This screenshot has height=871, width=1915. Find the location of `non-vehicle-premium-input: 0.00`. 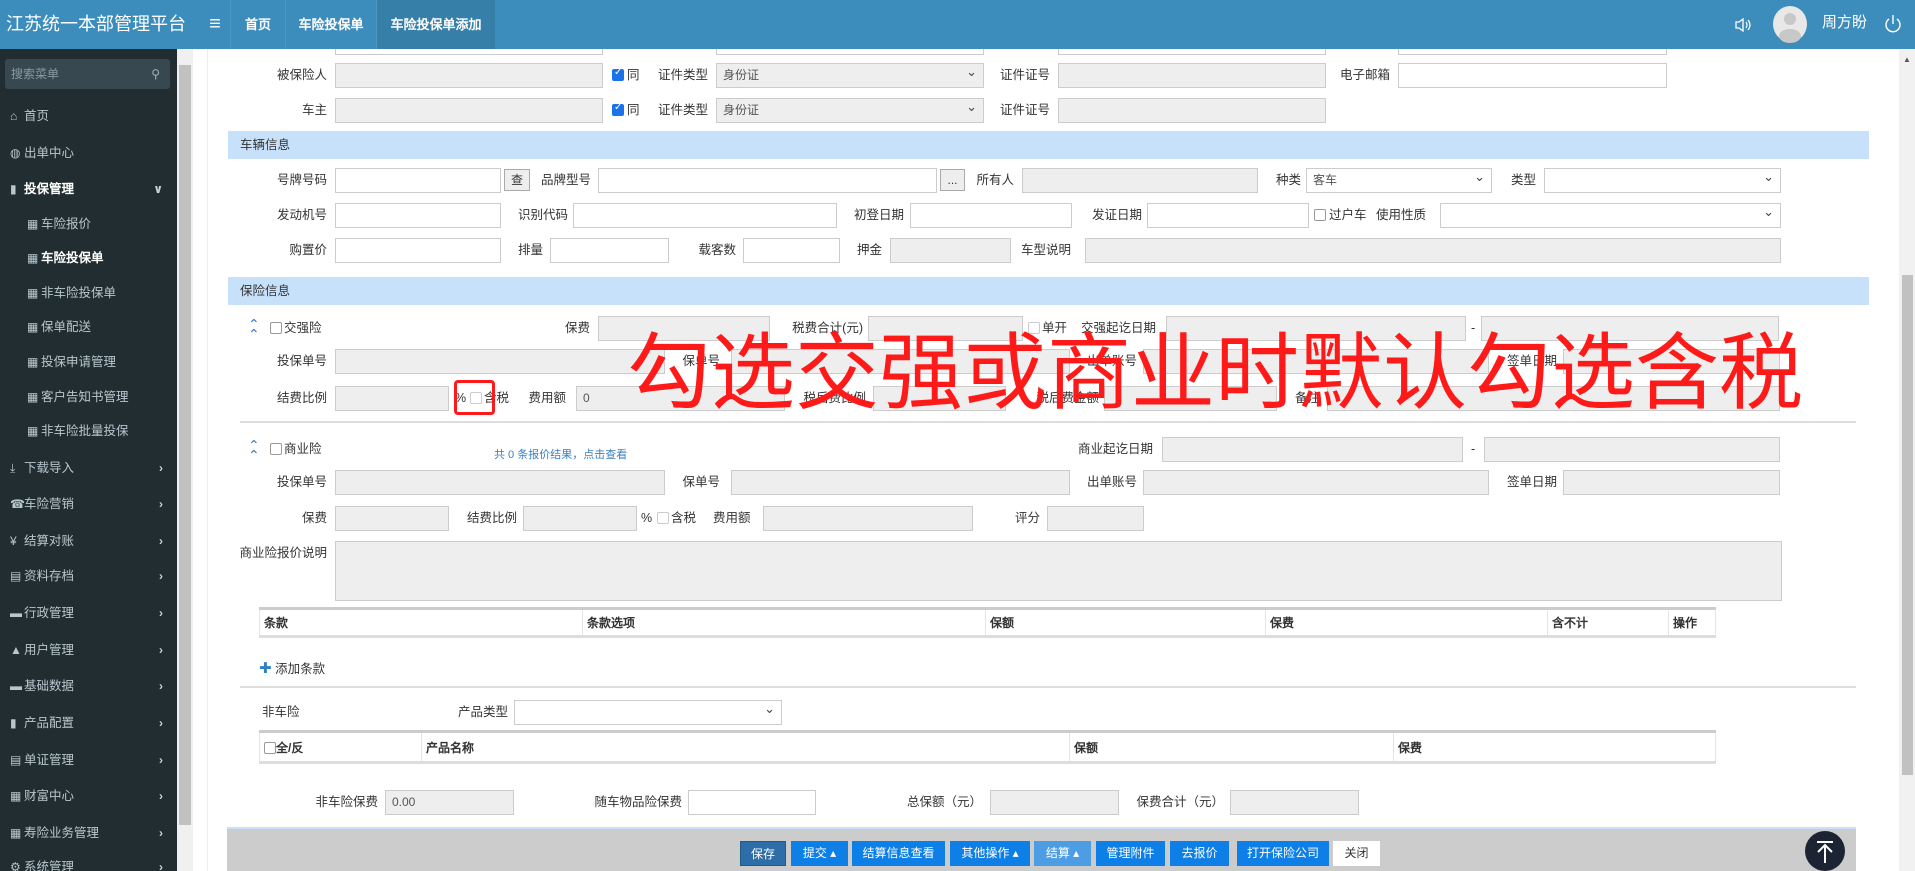

non-vehicle-premium-input: 0.00 is located at coordinates (449, 802).